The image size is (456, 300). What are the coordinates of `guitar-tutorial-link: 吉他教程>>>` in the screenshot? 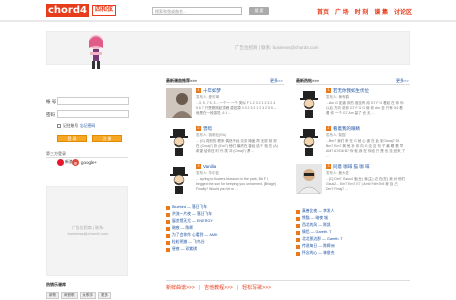 It's located at (218, 287).